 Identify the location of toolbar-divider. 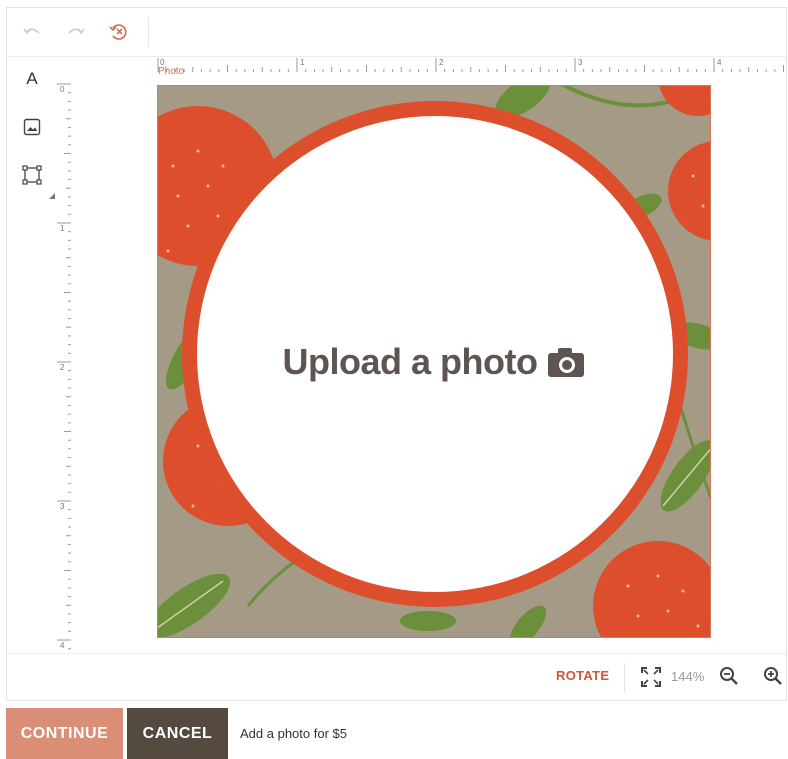
(148, 32).